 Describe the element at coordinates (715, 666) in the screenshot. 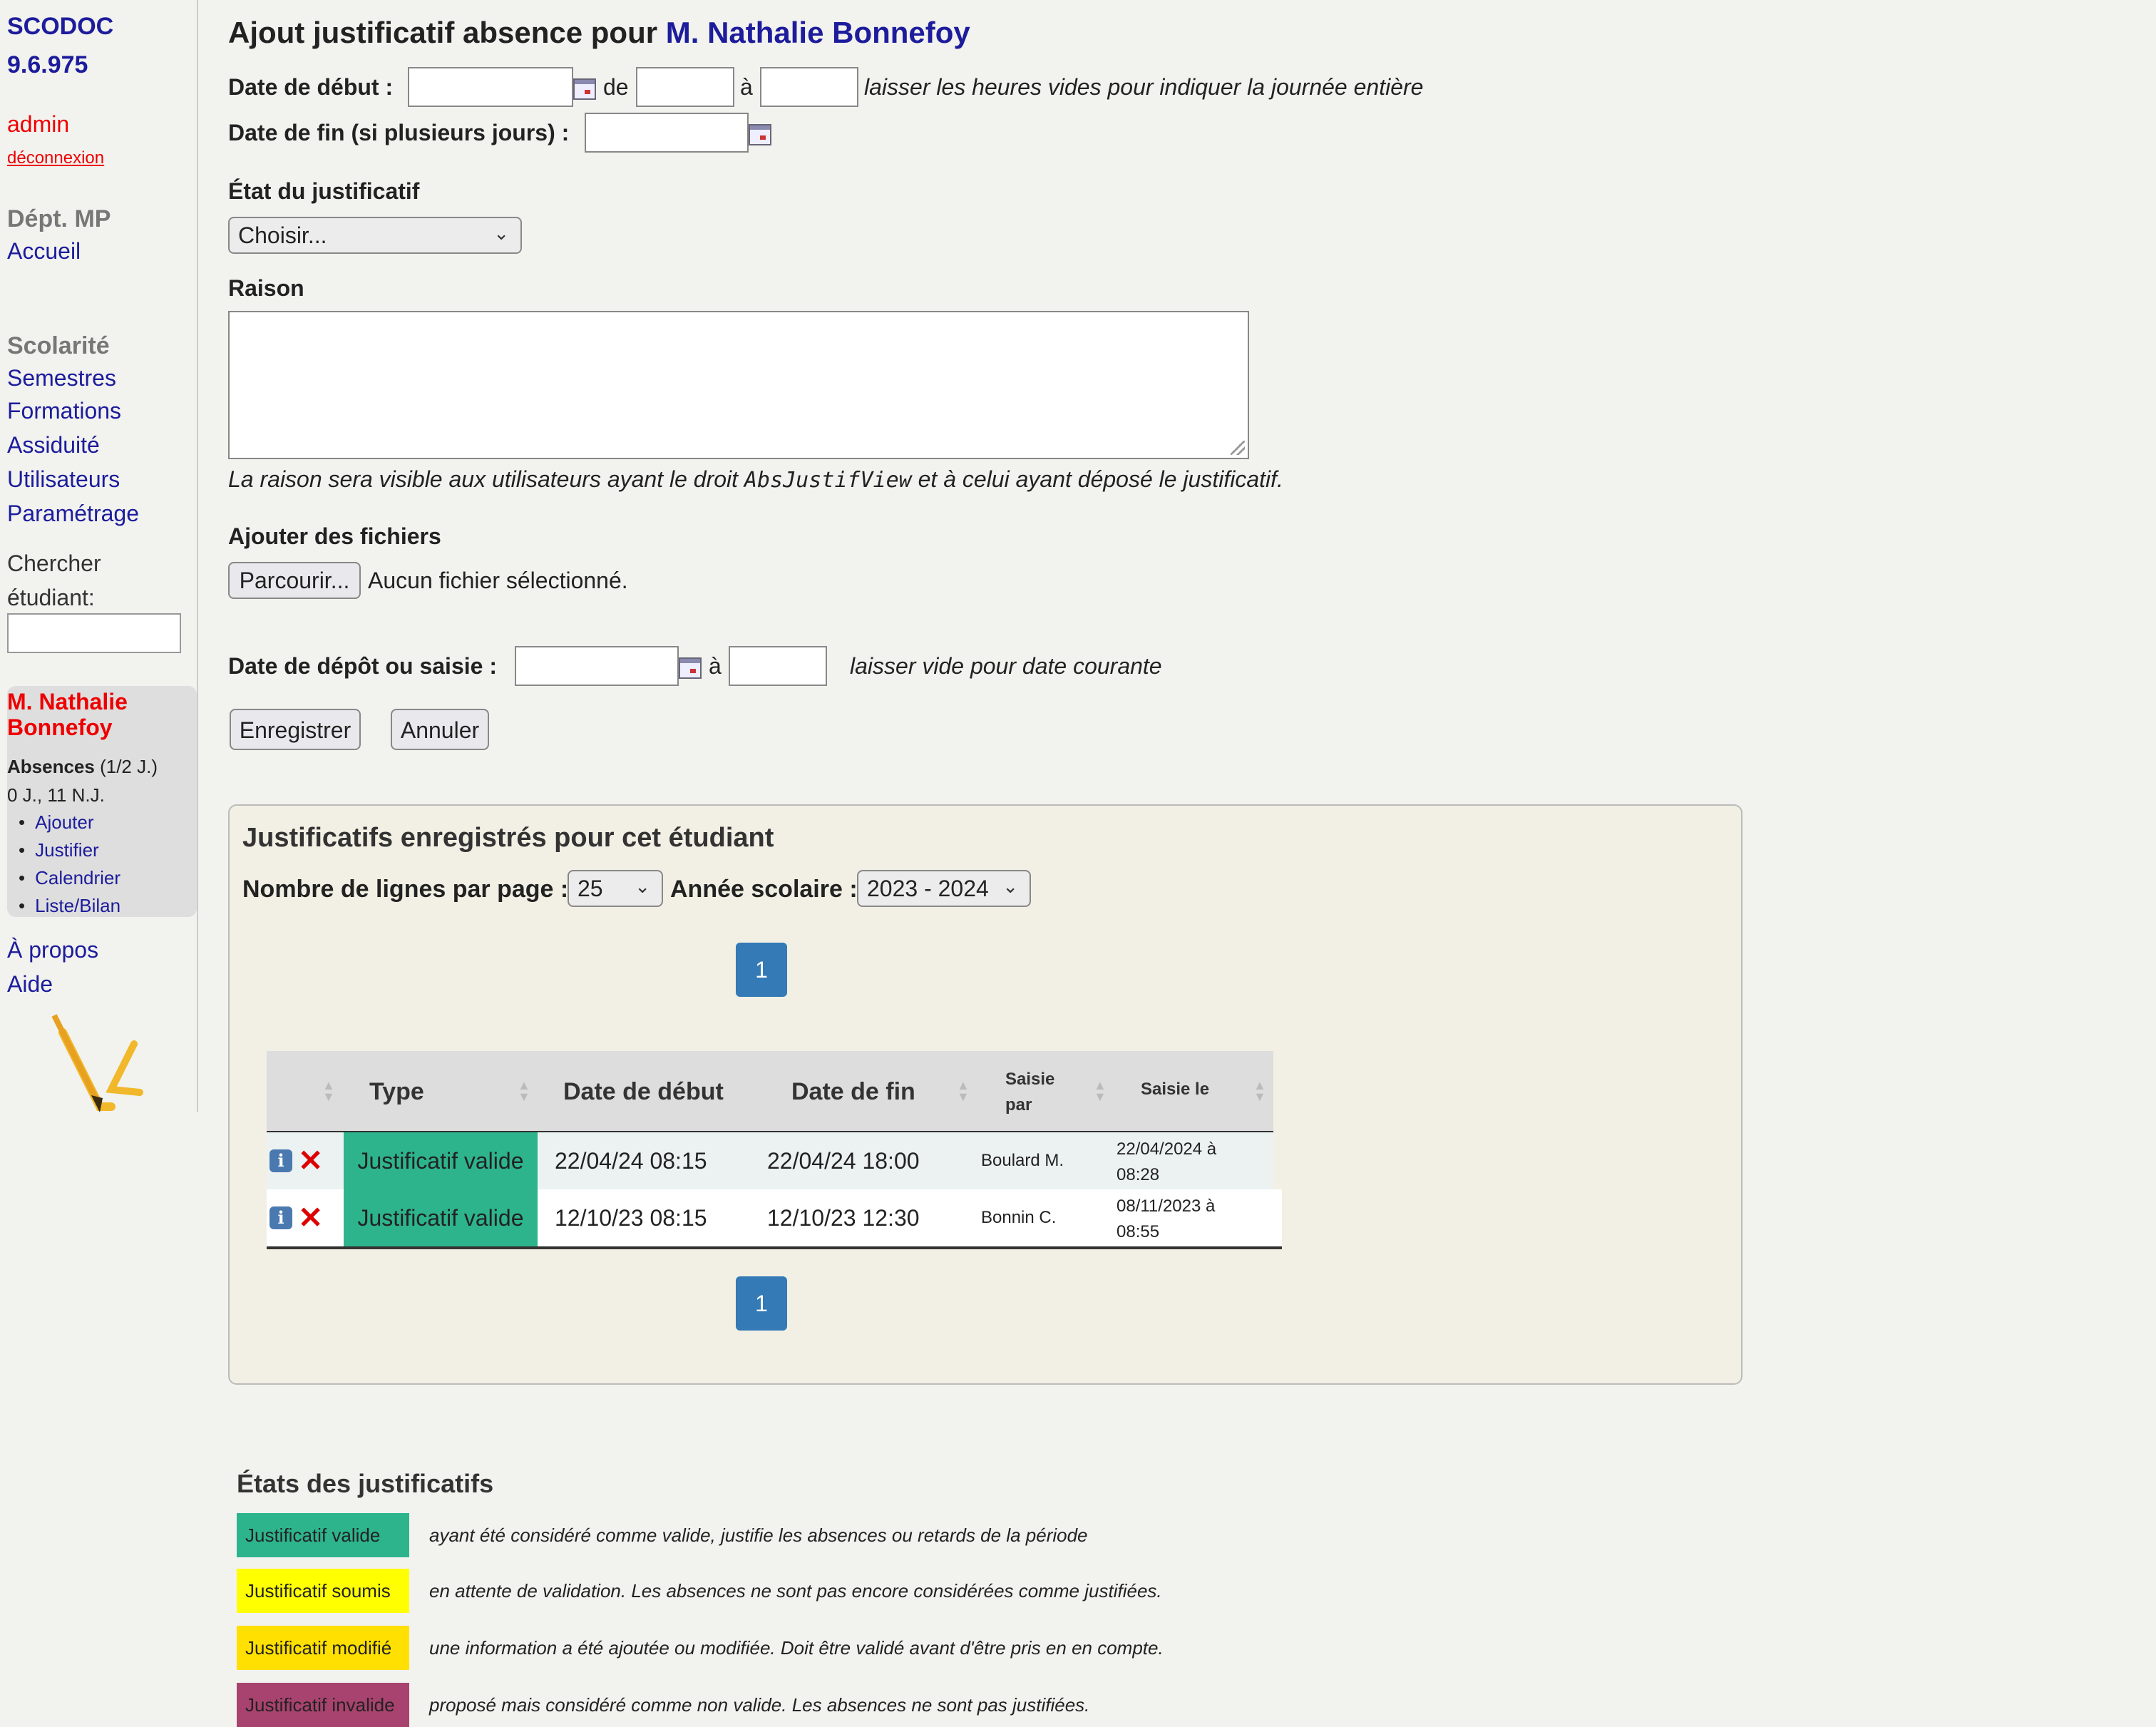

I see `depot-a-label: à` at that location.